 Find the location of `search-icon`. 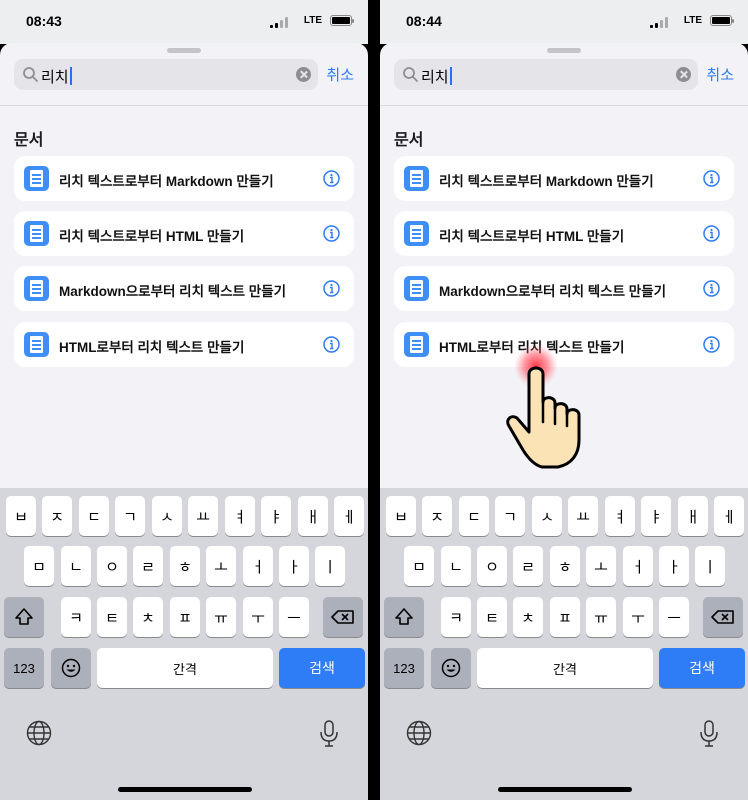

search-icon is located at coordinates (30, 74).